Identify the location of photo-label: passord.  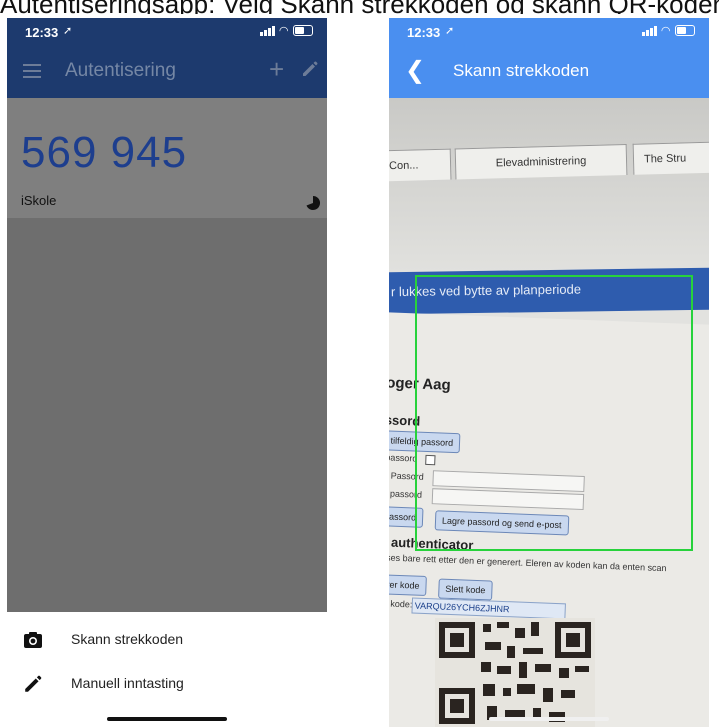
(403, 458).